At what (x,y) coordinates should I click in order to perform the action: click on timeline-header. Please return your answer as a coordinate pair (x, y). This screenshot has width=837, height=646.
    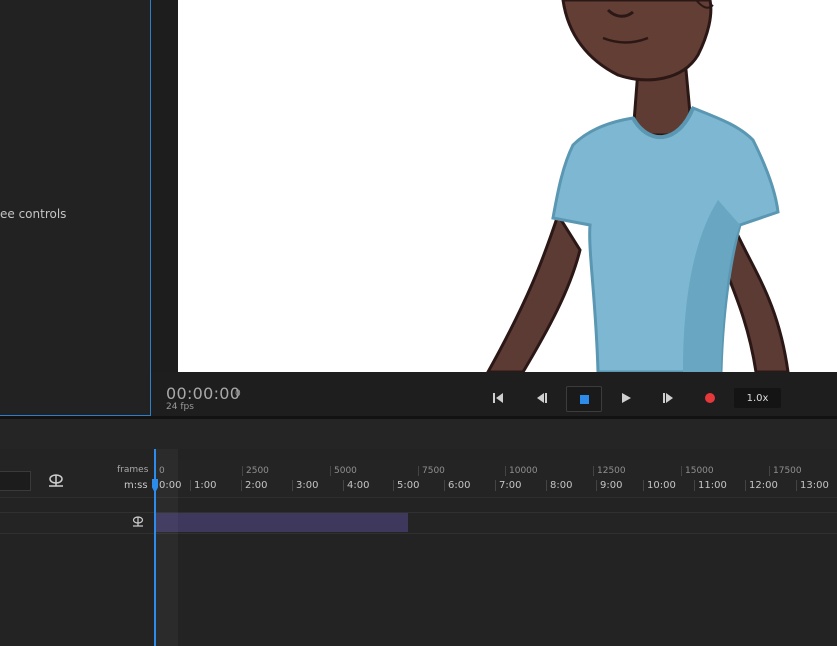
    Looking at the image, I should click on (418, 434).